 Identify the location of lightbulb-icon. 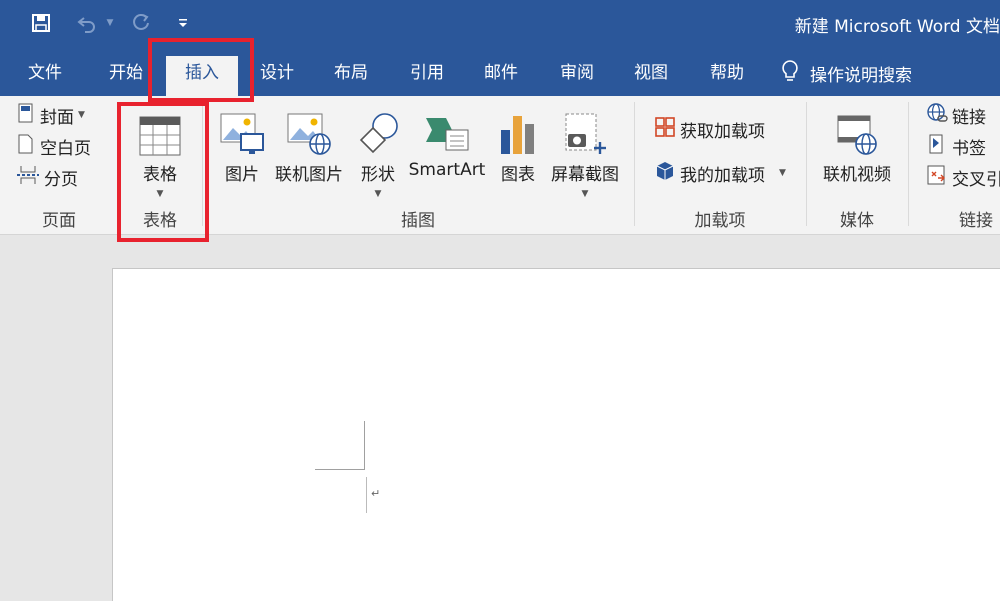
(790, 73).